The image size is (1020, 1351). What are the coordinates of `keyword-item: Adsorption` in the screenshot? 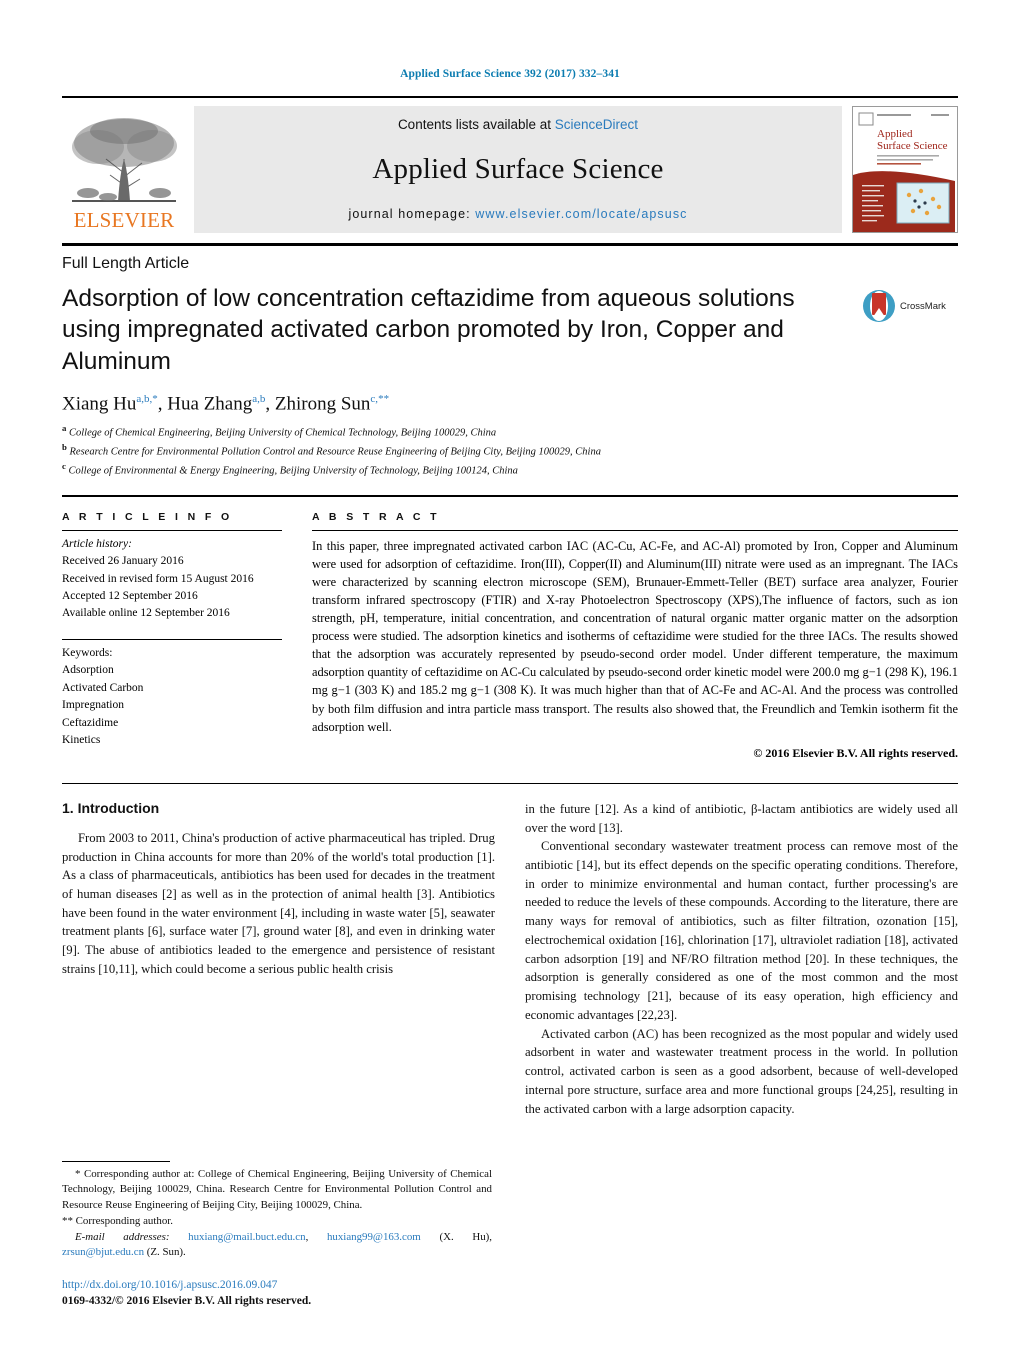 It's located at (88, 670).